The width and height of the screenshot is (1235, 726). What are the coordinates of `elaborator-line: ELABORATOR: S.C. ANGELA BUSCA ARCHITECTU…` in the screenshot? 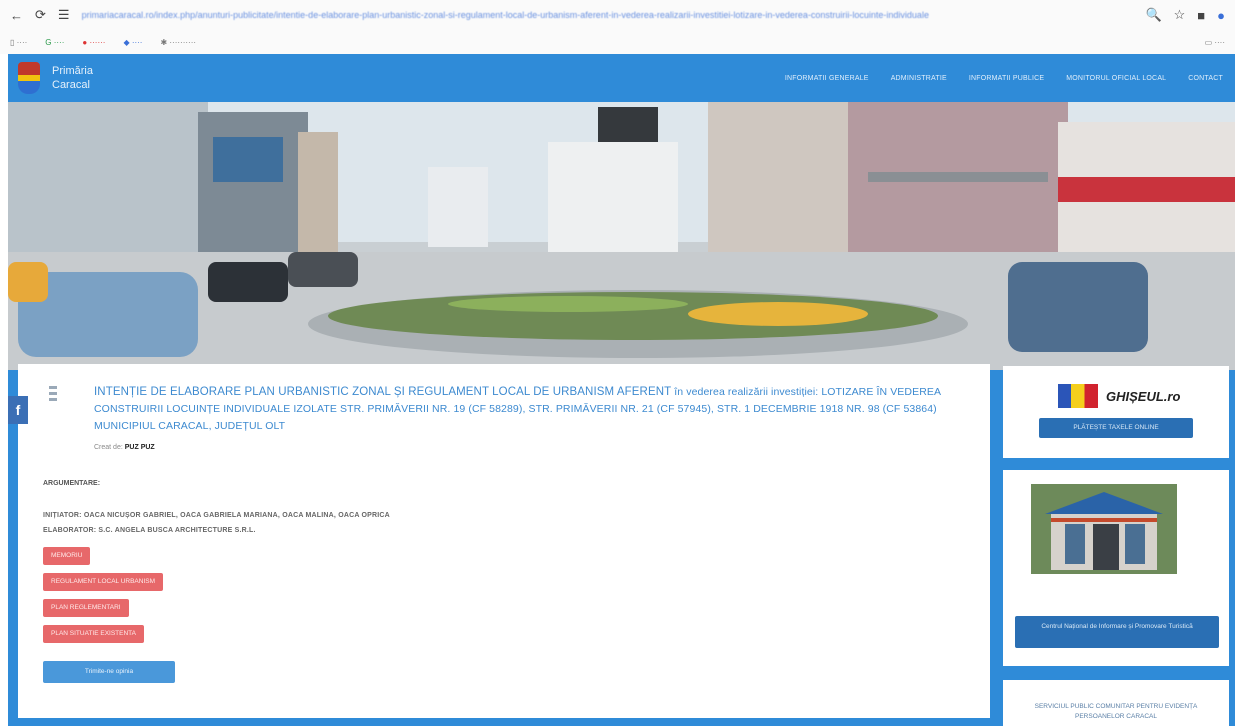 It's located at (149, 530).